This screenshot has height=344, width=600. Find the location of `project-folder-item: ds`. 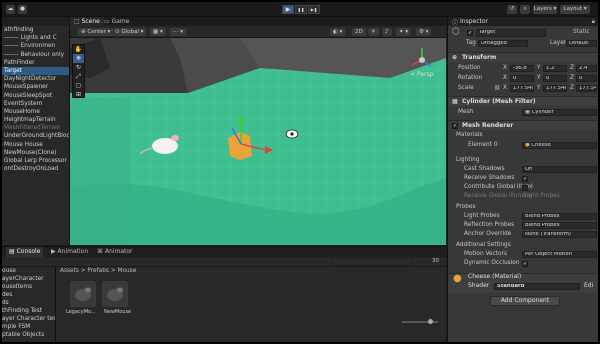

project-folder-item: ds is located at coordinates (28, 303).